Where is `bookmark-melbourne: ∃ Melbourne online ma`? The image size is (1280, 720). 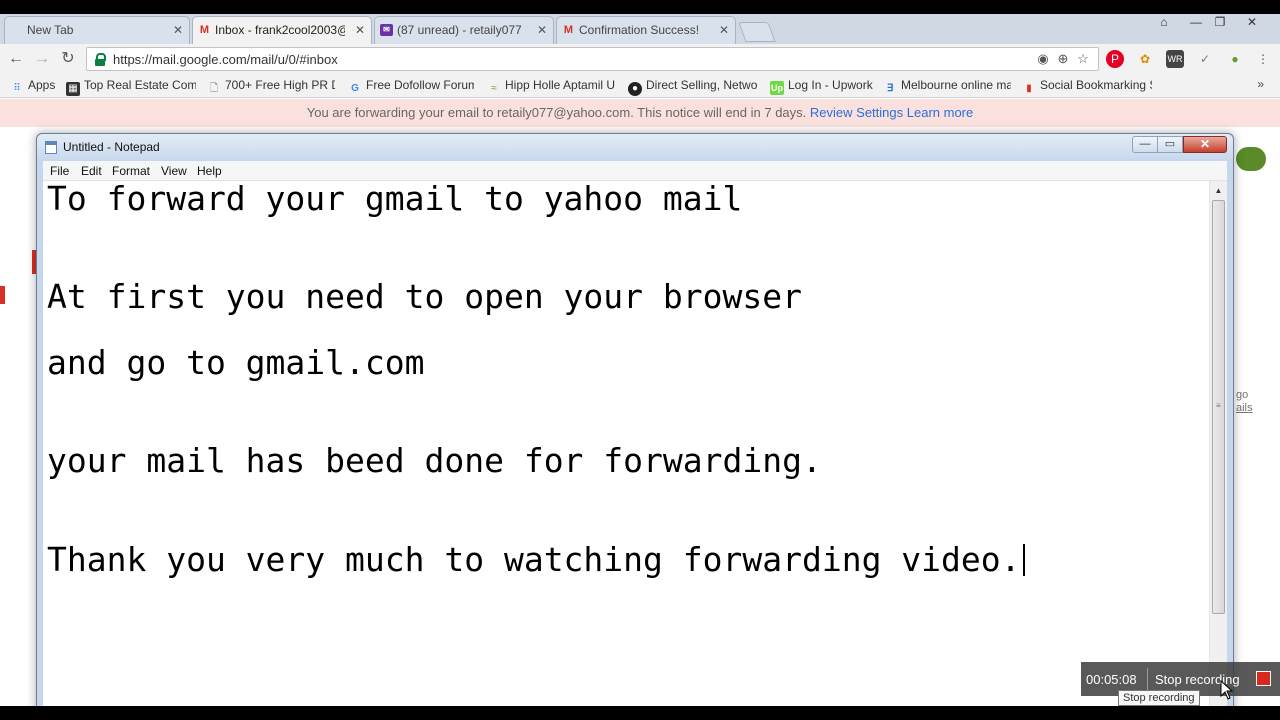 bookmark-melbourne: ∃ Melbourne online ma is located at coordinates (947, 87).